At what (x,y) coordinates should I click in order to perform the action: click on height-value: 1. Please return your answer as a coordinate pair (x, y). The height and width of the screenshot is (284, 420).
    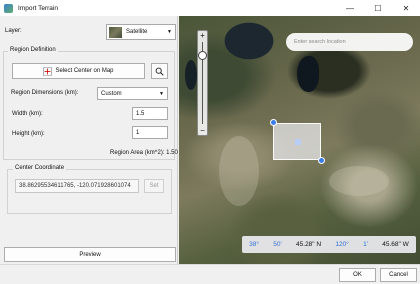
    Looking at the image, I should click on (138, 132).